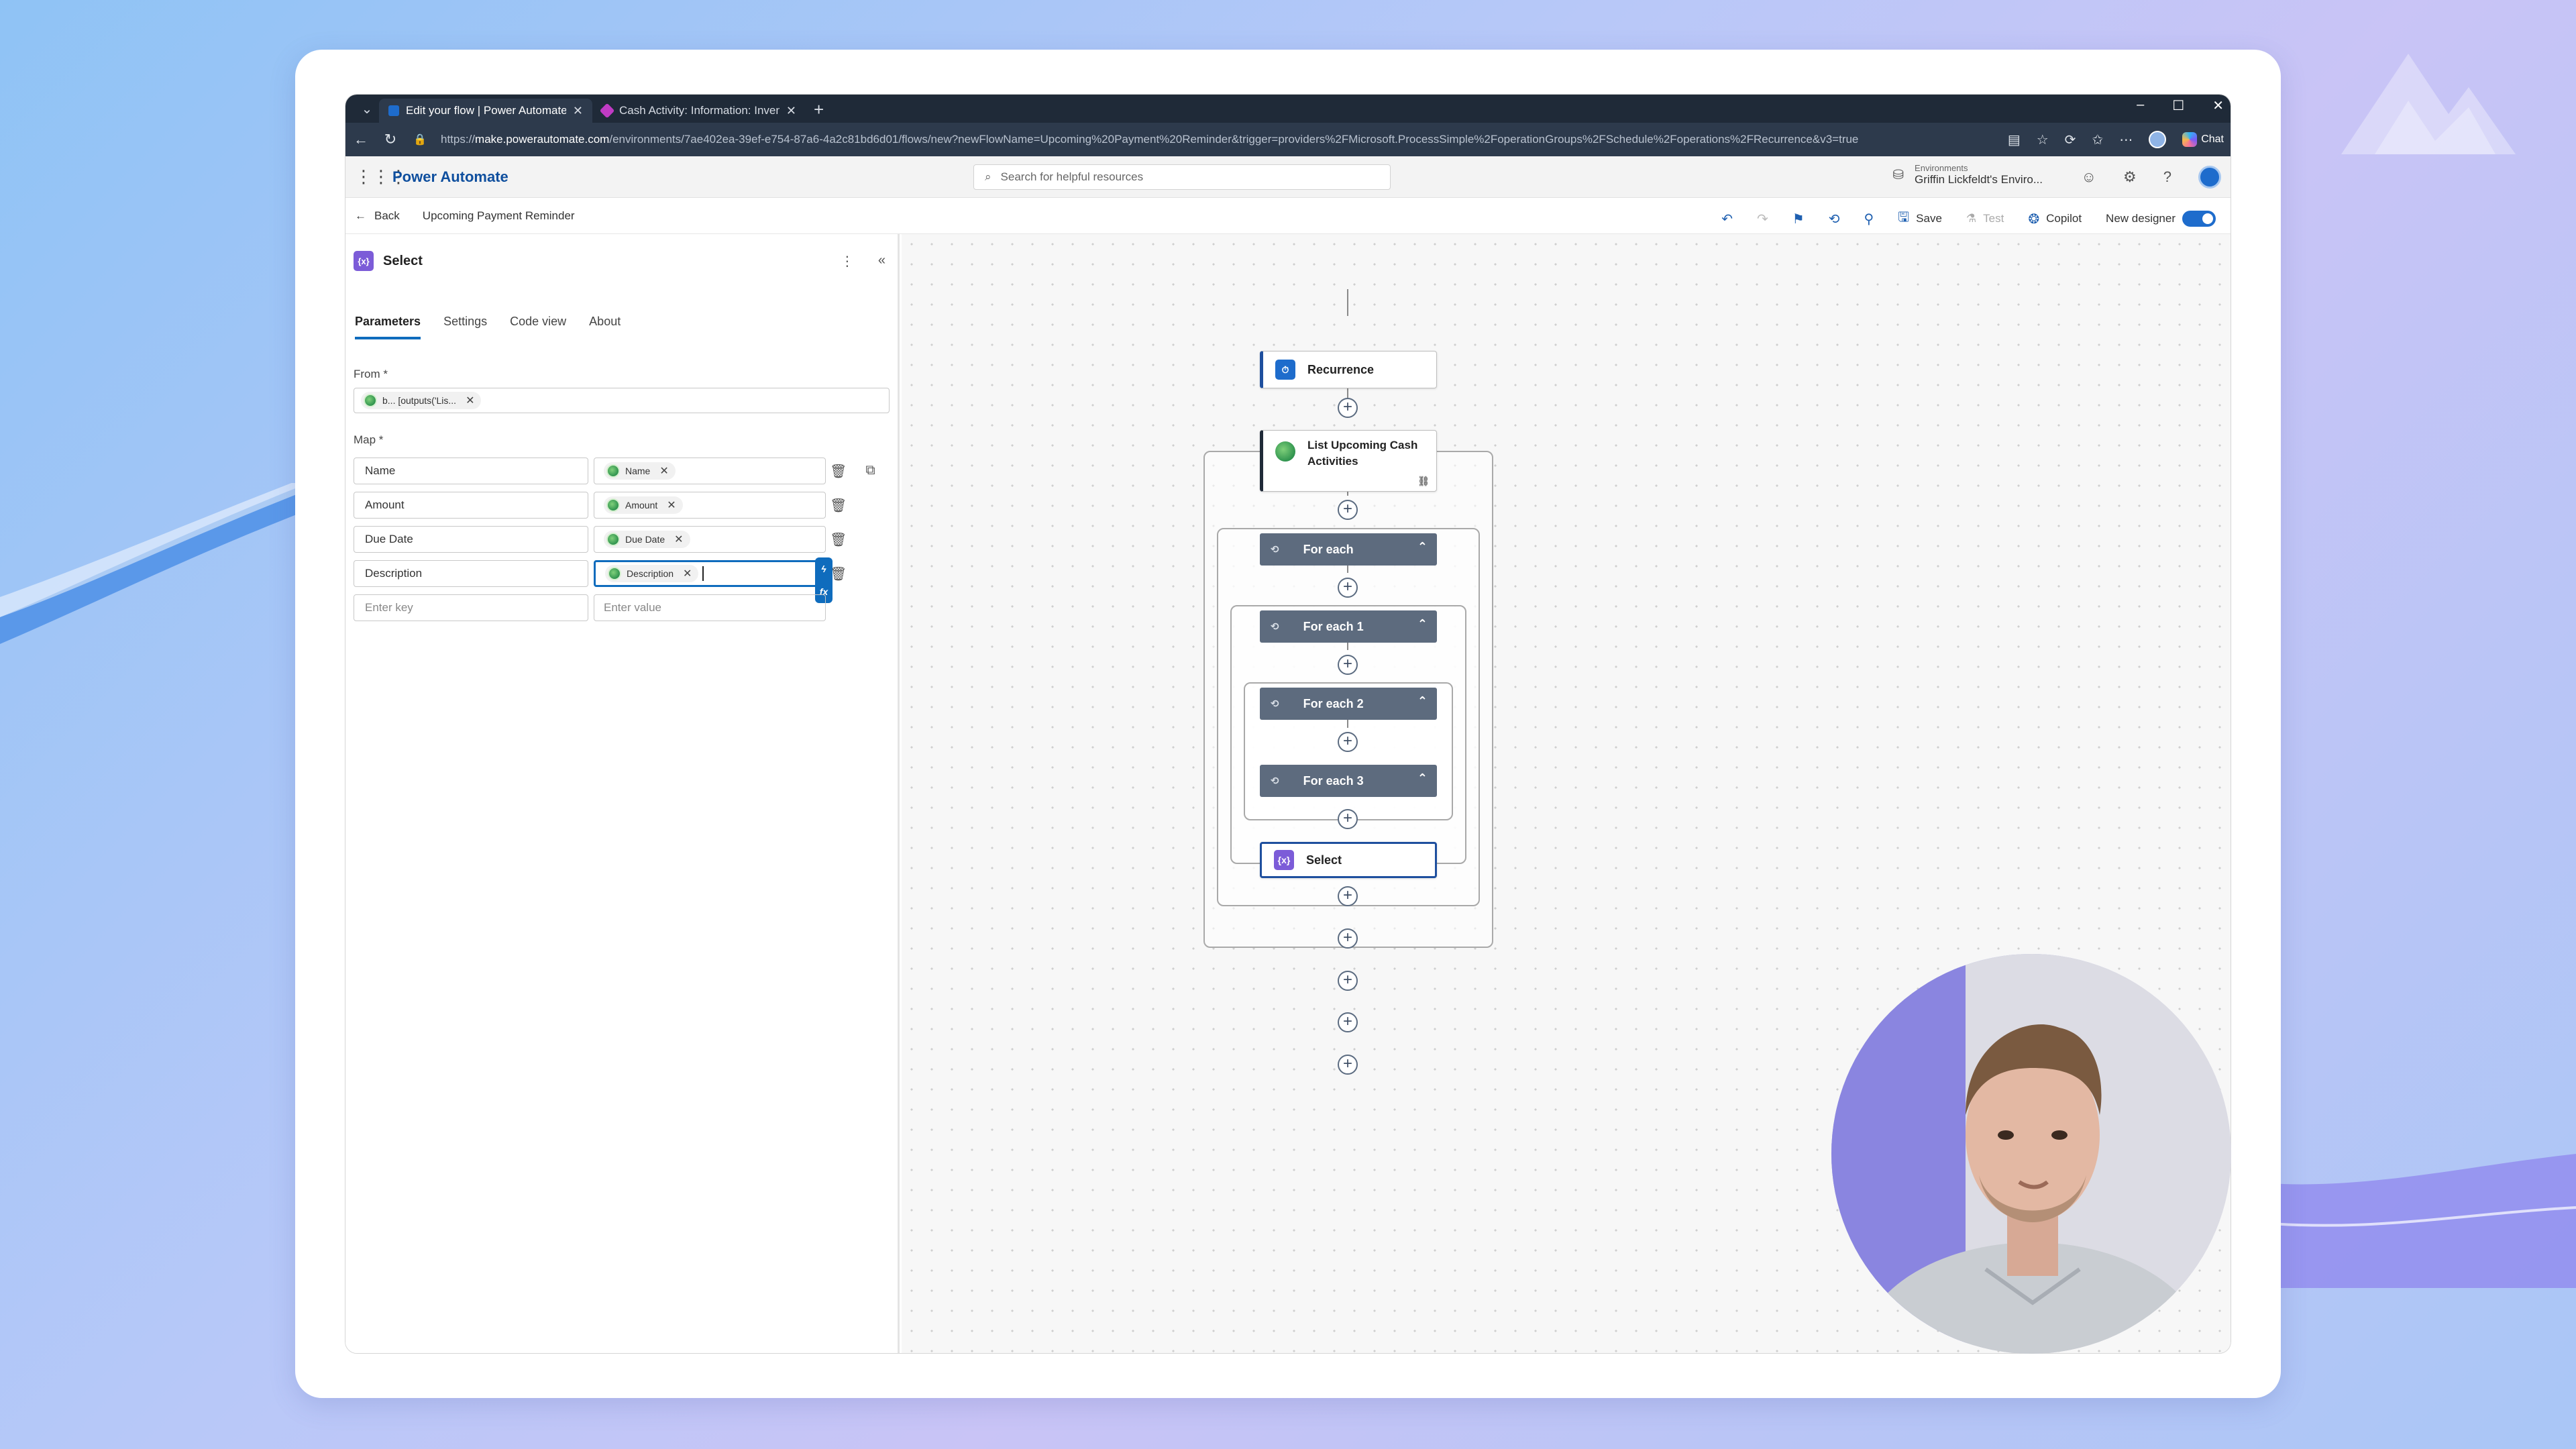  Describe the element at coordinates (421, 400) in the screenshot. I see `dynamic-content-token: b... [outputs('Lis... ✕` at that location.